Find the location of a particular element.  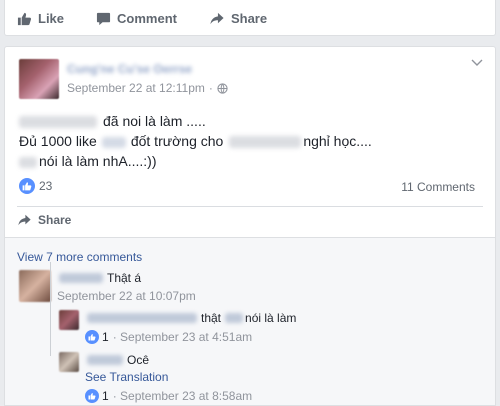

comment-1-meta: September 22 at 10:07pm is located at coordinates (126, 296).